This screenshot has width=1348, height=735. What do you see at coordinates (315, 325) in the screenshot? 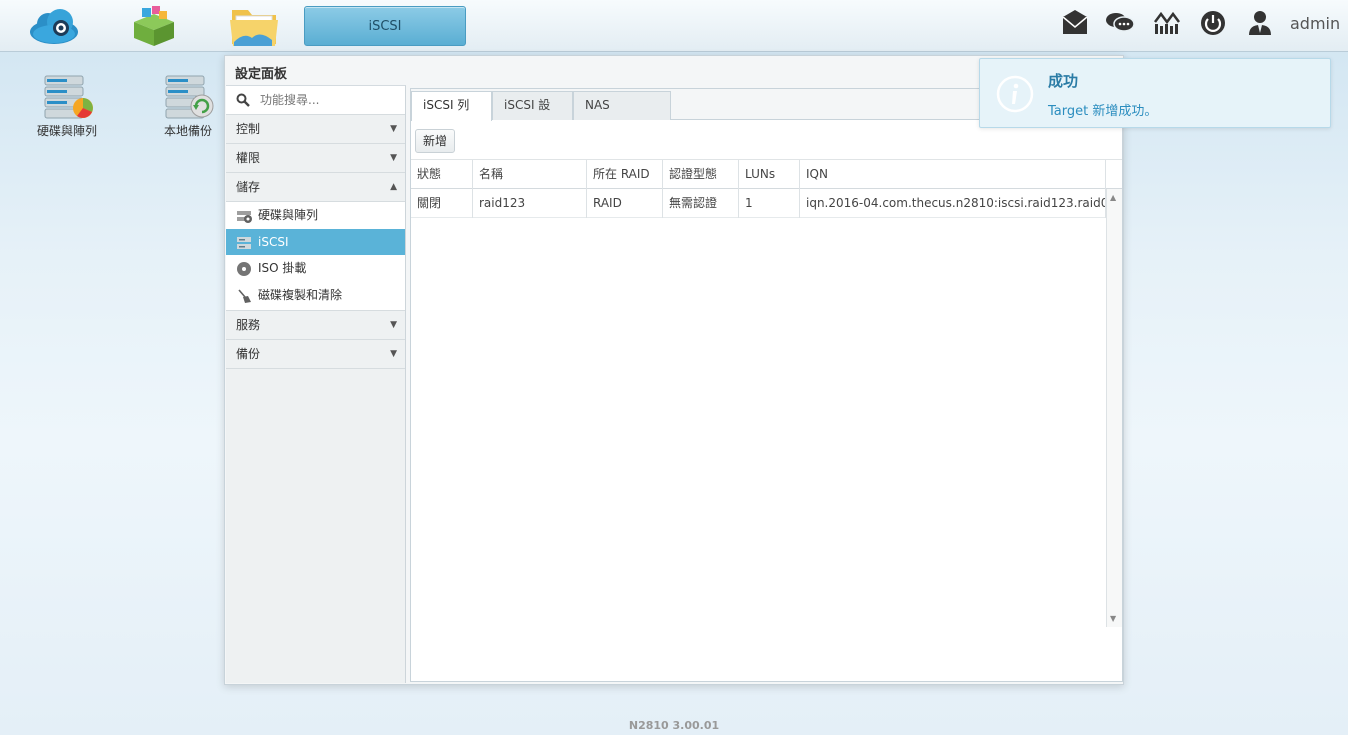
I see `sidebar-category-service: 服務 ▼` at bounding box center [315, 325].